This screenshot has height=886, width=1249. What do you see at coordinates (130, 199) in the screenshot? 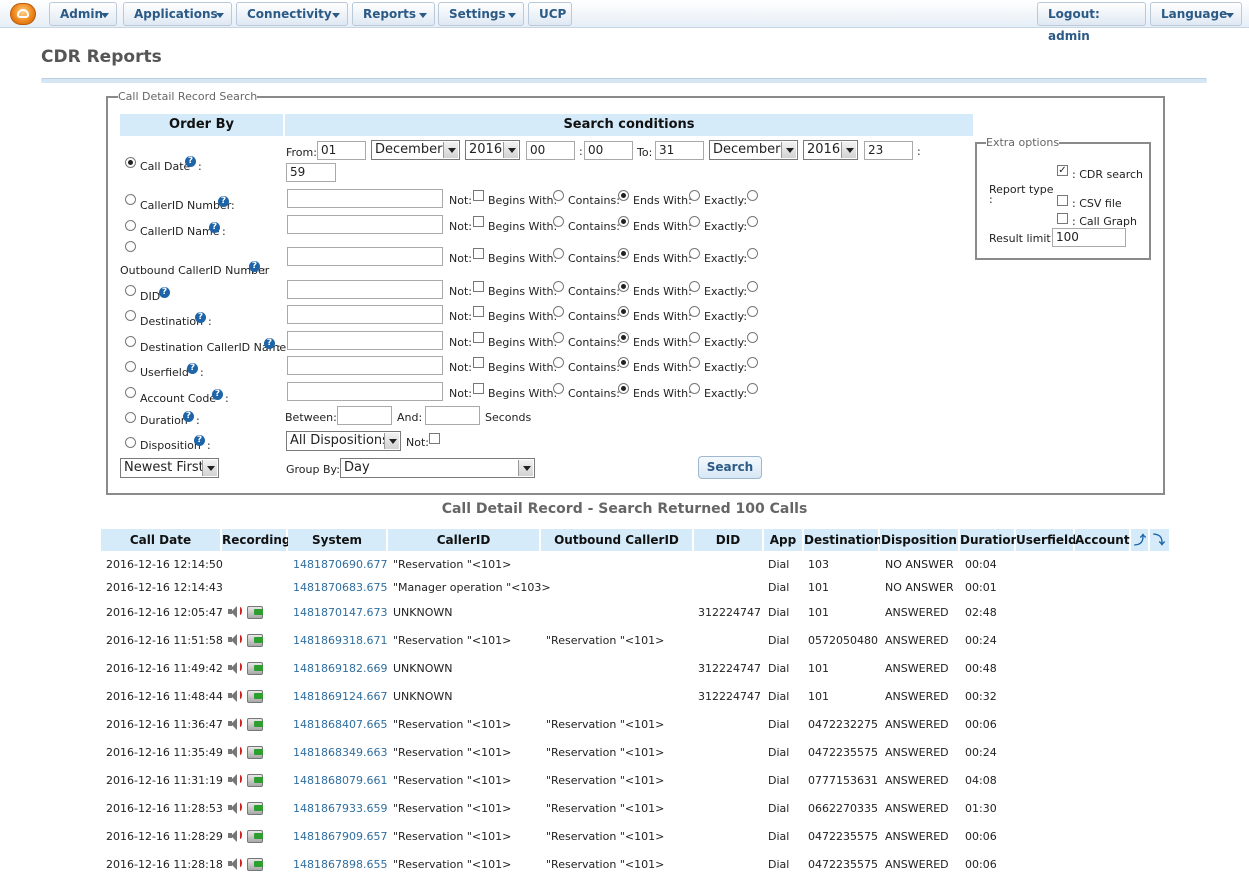
I see `order-radio-callerid-number` at bounding box center [130, 199].